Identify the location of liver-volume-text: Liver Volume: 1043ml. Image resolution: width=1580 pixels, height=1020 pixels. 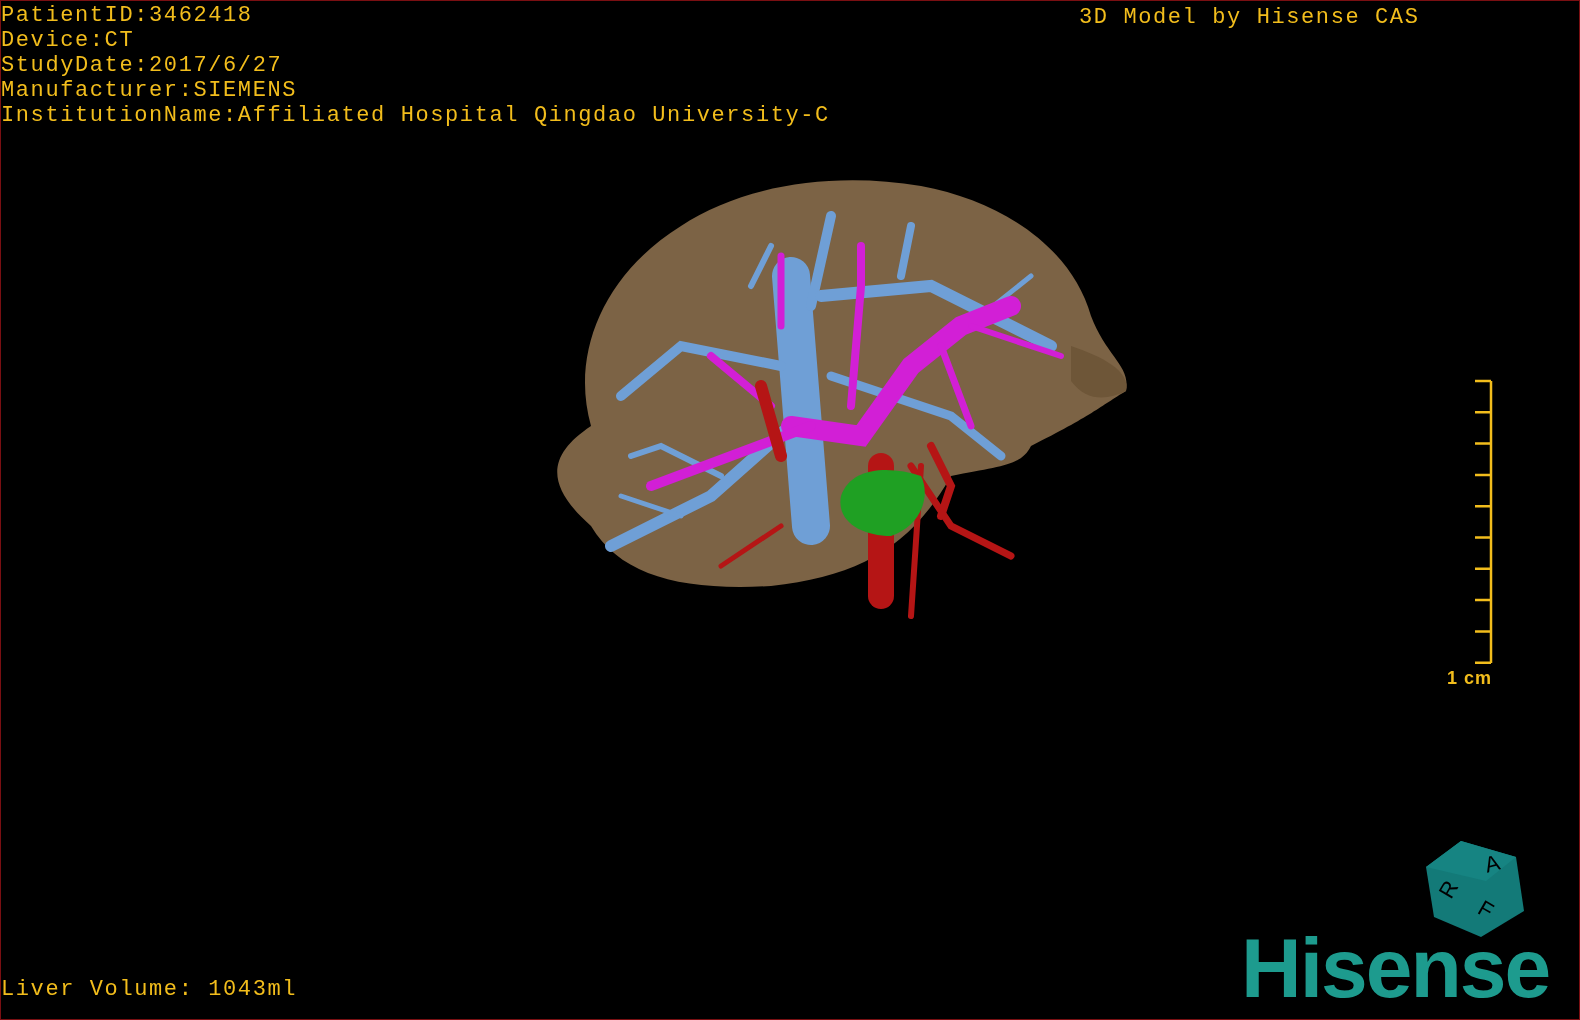
(149, 989).